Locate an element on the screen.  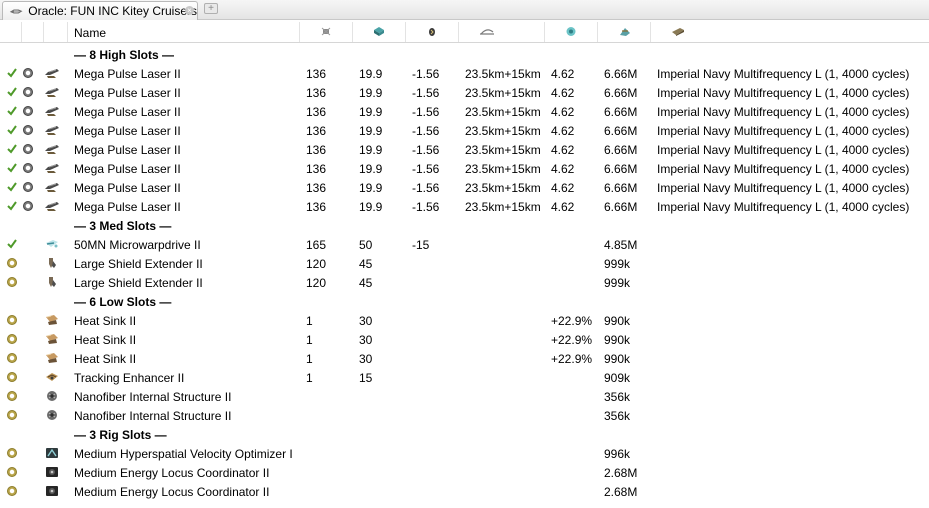
module-name: Heat Sink II is located at coordinates (105, 340).